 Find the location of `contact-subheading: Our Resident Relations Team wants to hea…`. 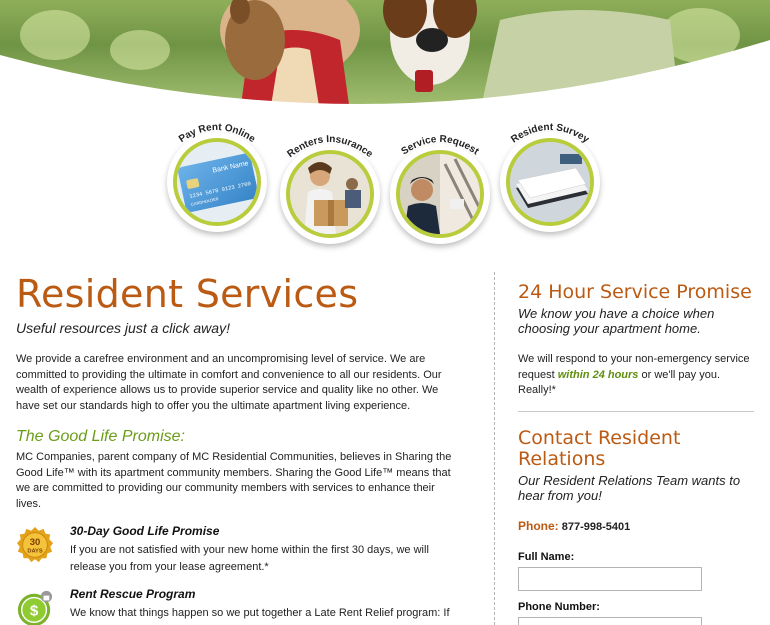

contact-subheading: Our Resident Relations Team wants to hea… is located at coordinates (629, 487).